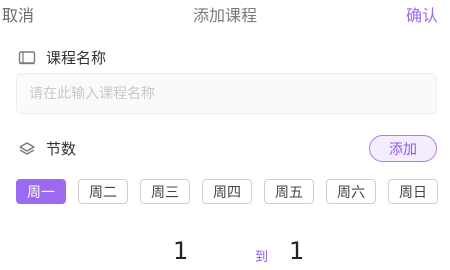 The width and height of the screenshot is (450, 270). Describe the element at coordinates (422, 14) in the screenshot. I see `confirm-button: 确认` at that location.